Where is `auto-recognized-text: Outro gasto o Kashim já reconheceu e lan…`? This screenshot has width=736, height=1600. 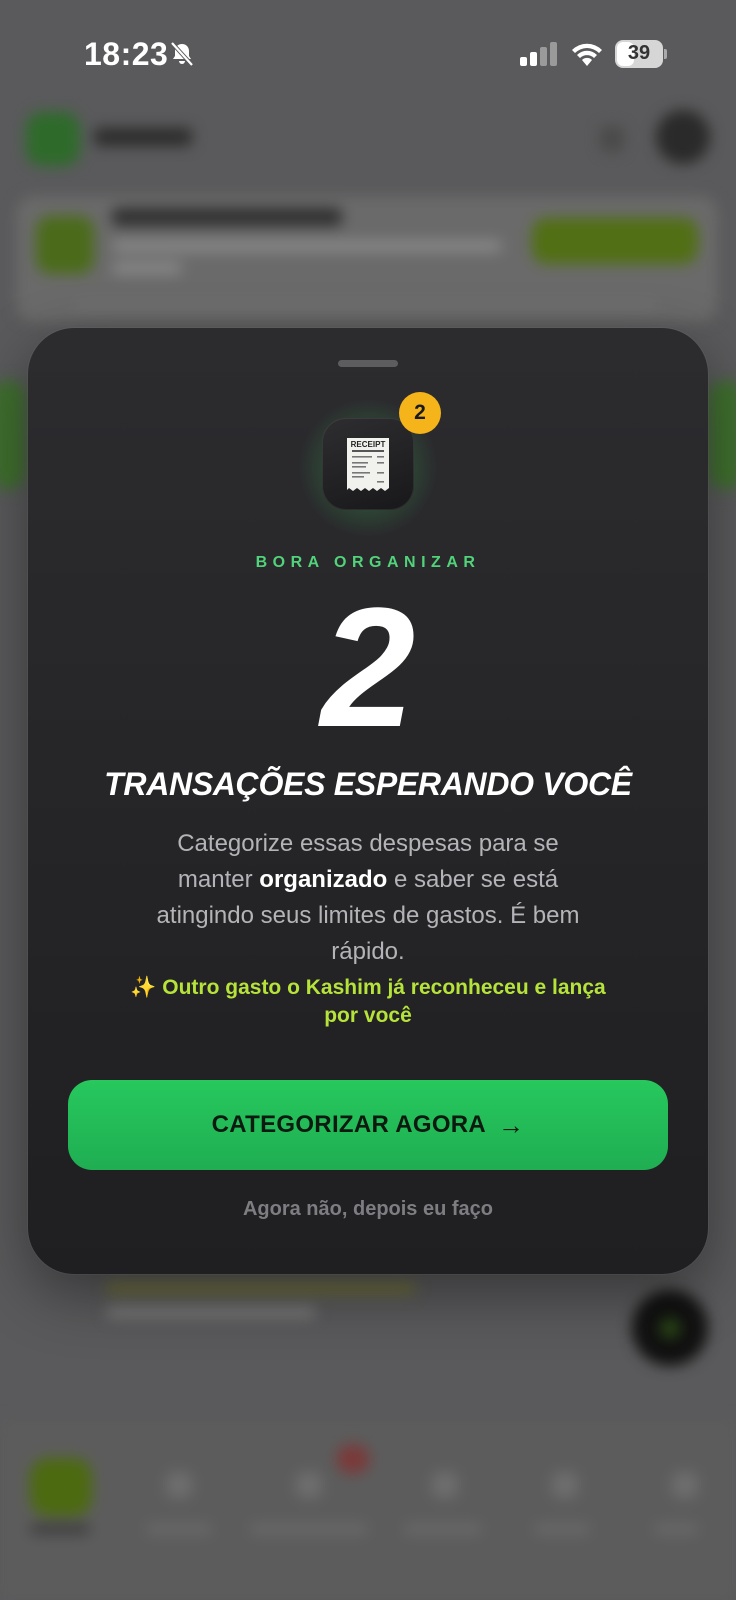 auto-recognized-text: Outro gasto o Kashim já reconheceu e lan… is located at coordinates (384, 1001).